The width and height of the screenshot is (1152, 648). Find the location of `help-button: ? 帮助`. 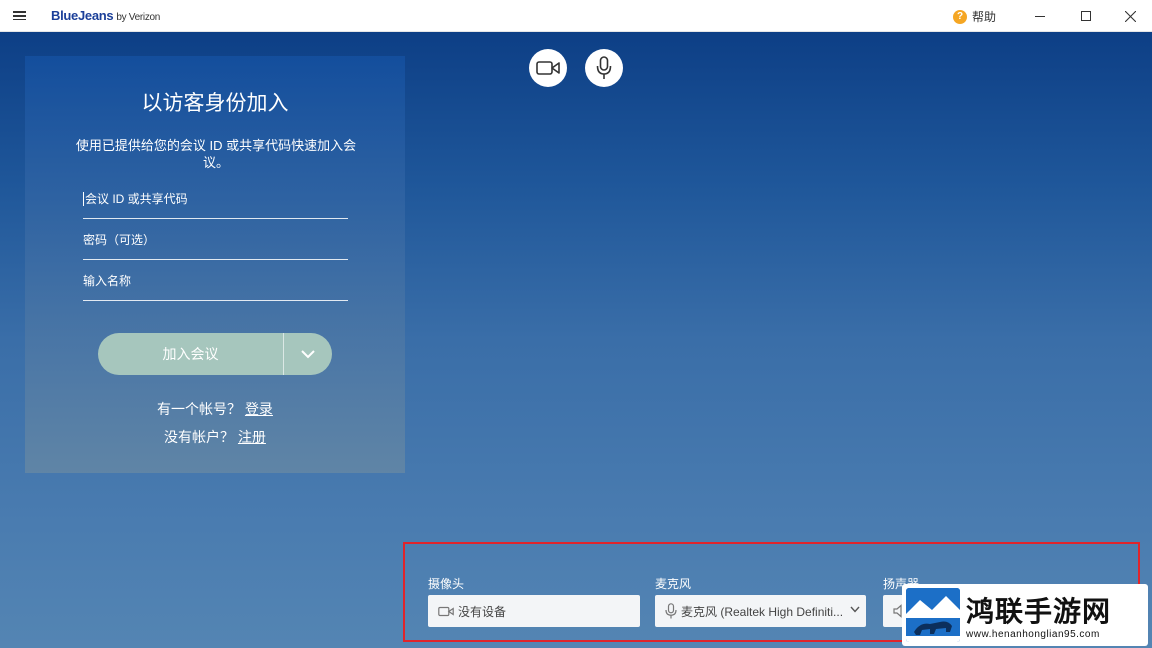

help-button: ? 帮助 is located at coordinates (974, 16).